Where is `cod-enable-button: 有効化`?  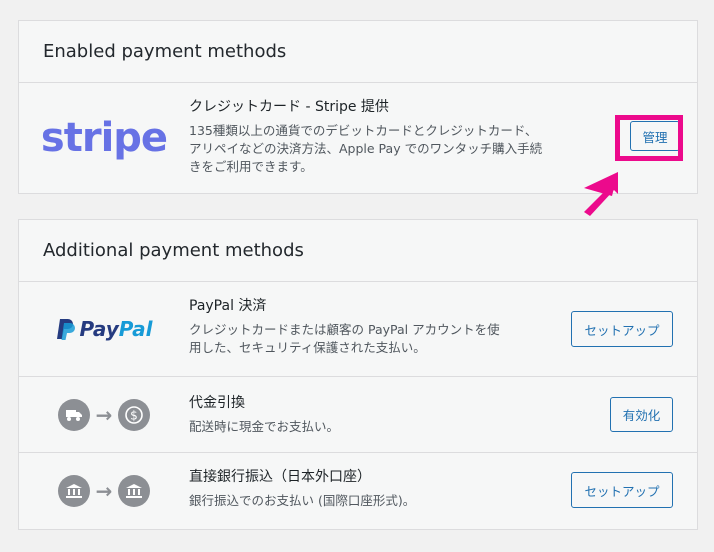
cod-enable-button: 有効化 is located at coordinates (641, 414).